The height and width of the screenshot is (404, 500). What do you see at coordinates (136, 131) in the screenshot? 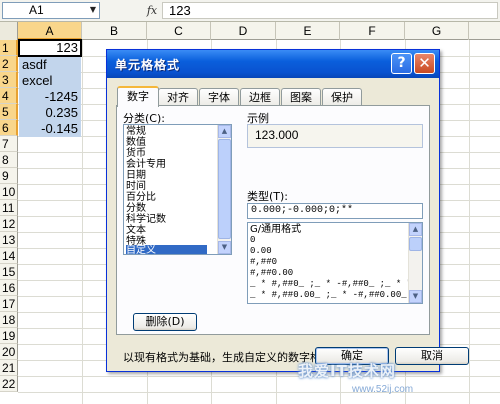
I see `category-item: 常规` at bounding box center [136, 131].